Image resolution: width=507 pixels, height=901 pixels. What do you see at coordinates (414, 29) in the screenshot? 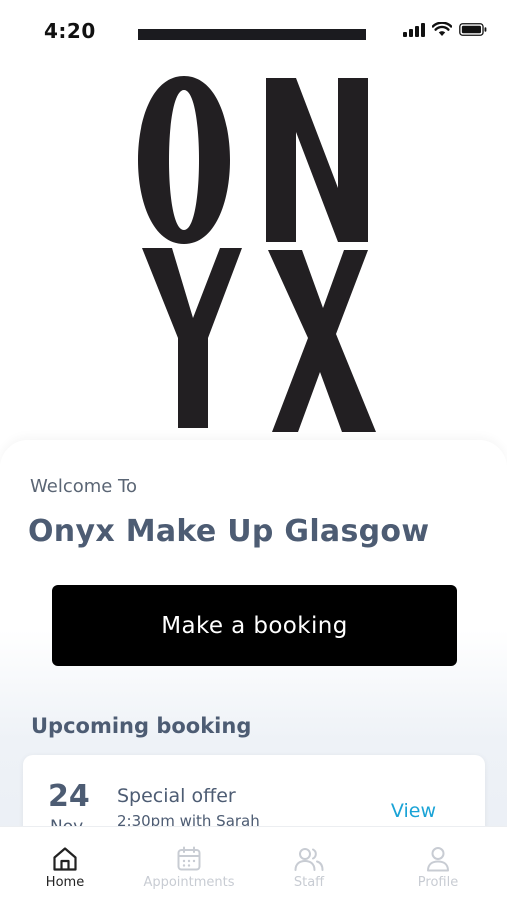
I see `signal-icon` at bounding box center [414, 29].